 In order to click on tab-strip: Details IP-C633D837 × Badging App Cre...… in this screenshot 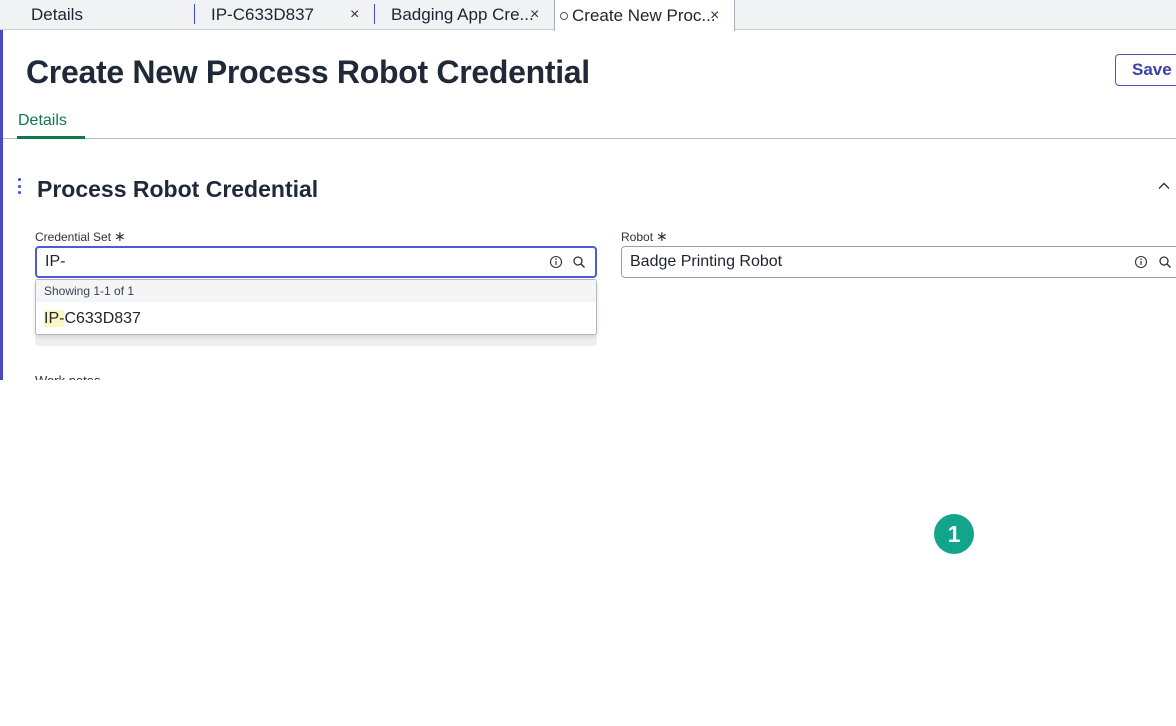, I will do `click(588, 15)`.